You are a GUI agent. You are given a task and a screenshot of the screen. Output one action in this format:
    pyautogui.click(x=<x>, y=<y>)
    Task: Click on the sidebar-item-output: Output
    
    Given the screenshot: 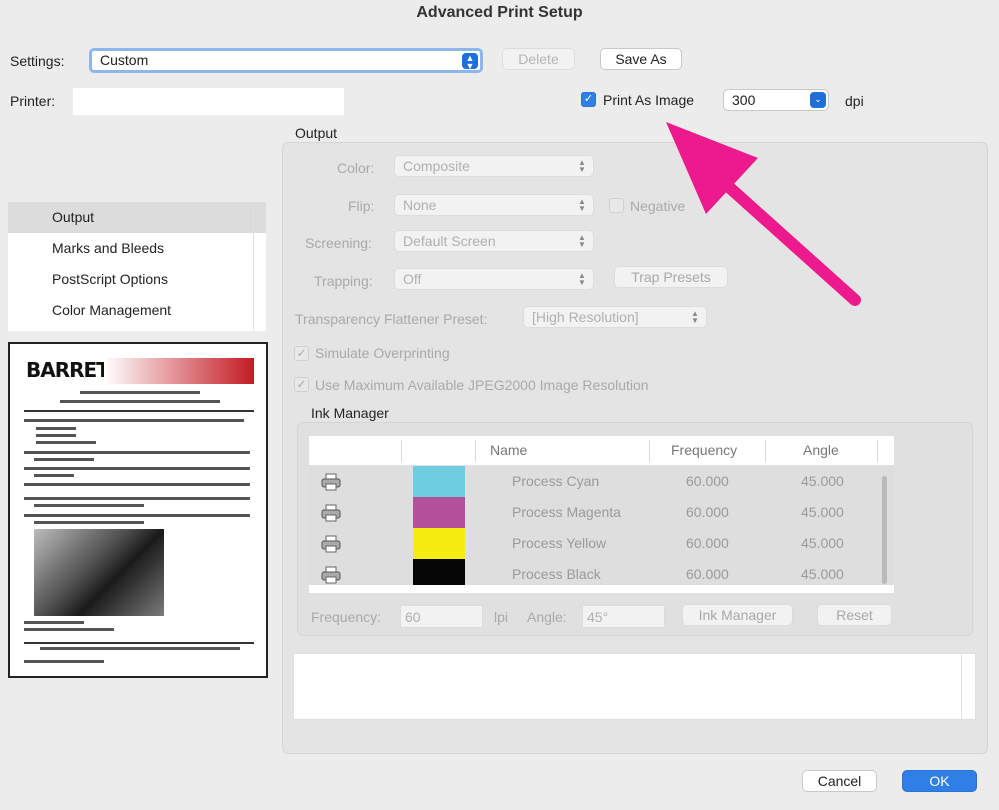 What is the action you would take?
    pyautogui.click(x=137, y=217)
    